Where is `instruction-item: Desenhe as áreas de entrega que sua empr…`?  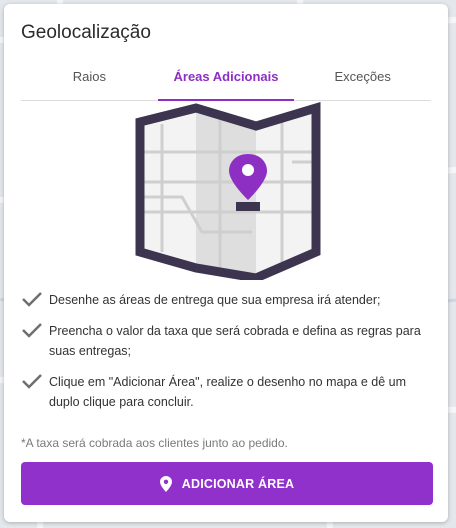 instruction-item: Desenhe as áreas de entrega que sua empr… is located at coordinates (227, 300).